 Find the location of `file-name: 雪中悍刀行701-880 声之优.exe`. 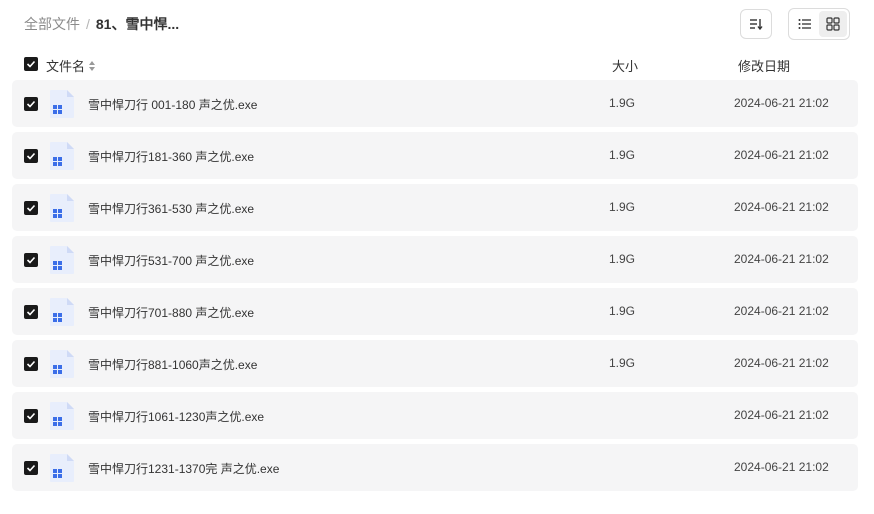

file-name: 雪中悍刀行701-880 声之优.exe is located at coordinates (171, 312).